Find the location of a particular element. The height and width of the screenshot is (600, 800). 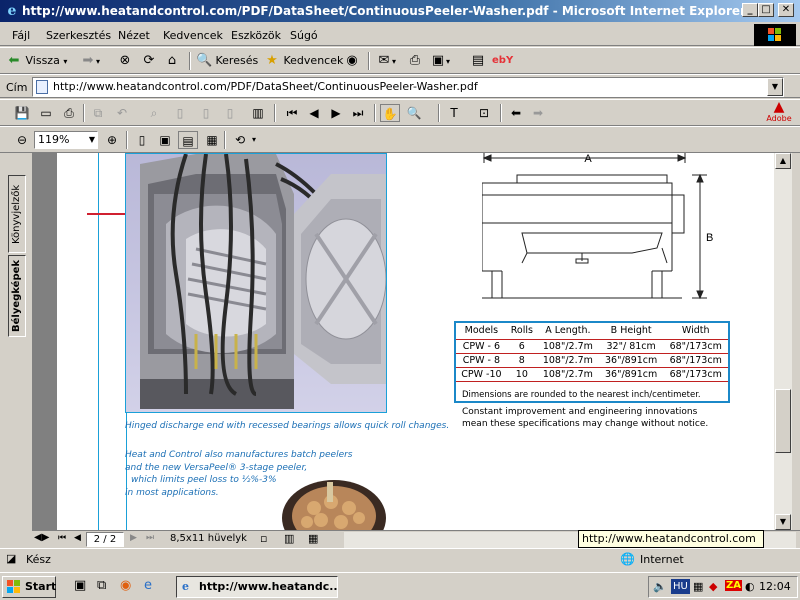

back-button: ⬅ Vissza ▾ is located at coordinates (37, 61).